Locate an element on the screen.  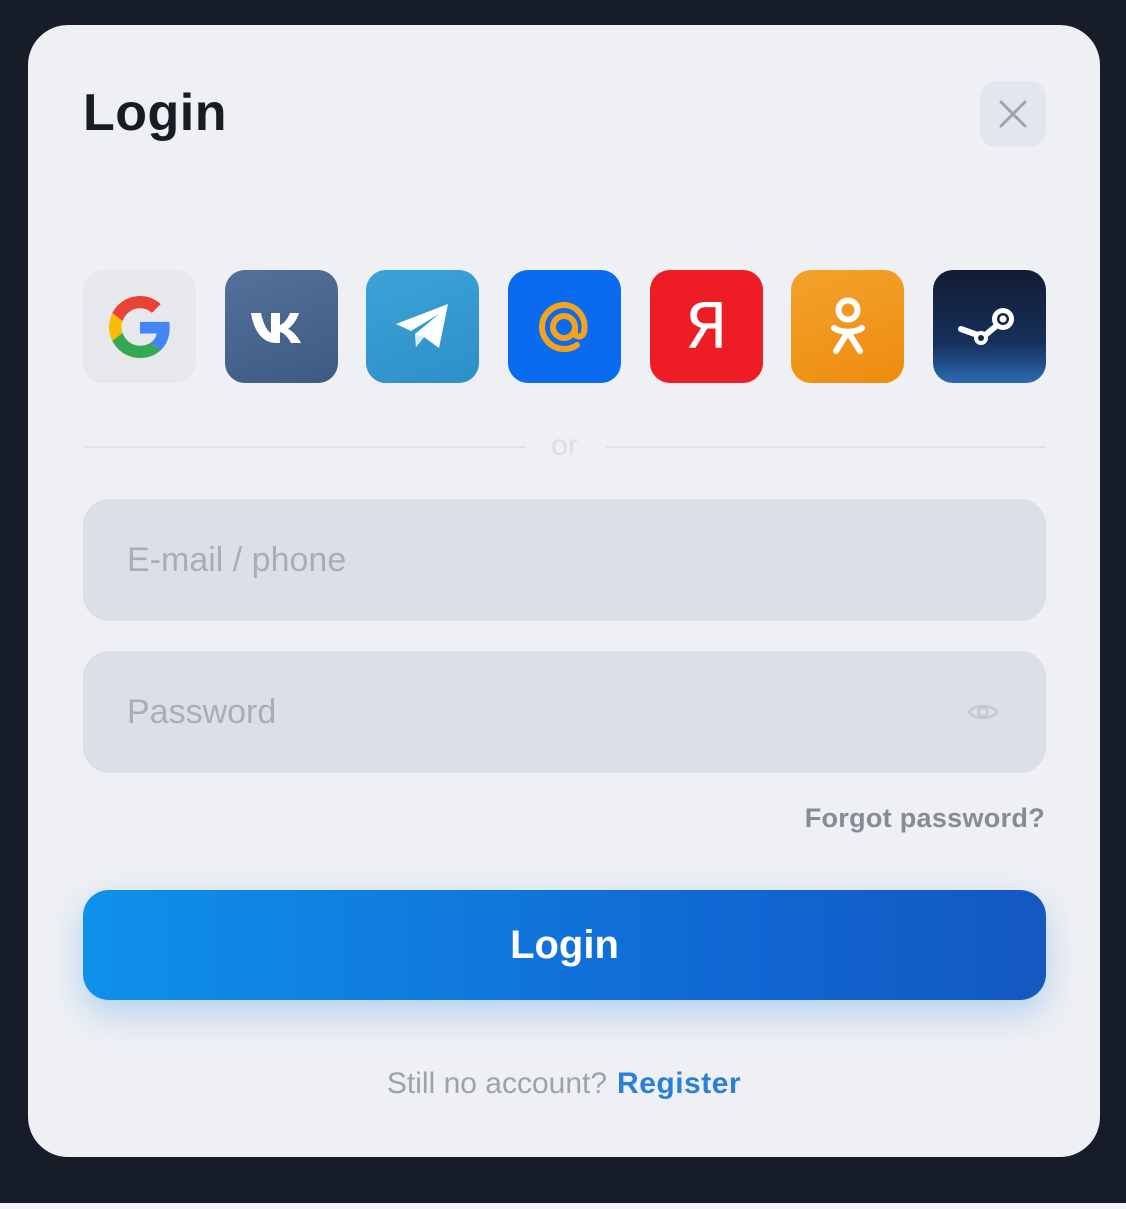
vk-login-button is located at coordinates (281, 326).